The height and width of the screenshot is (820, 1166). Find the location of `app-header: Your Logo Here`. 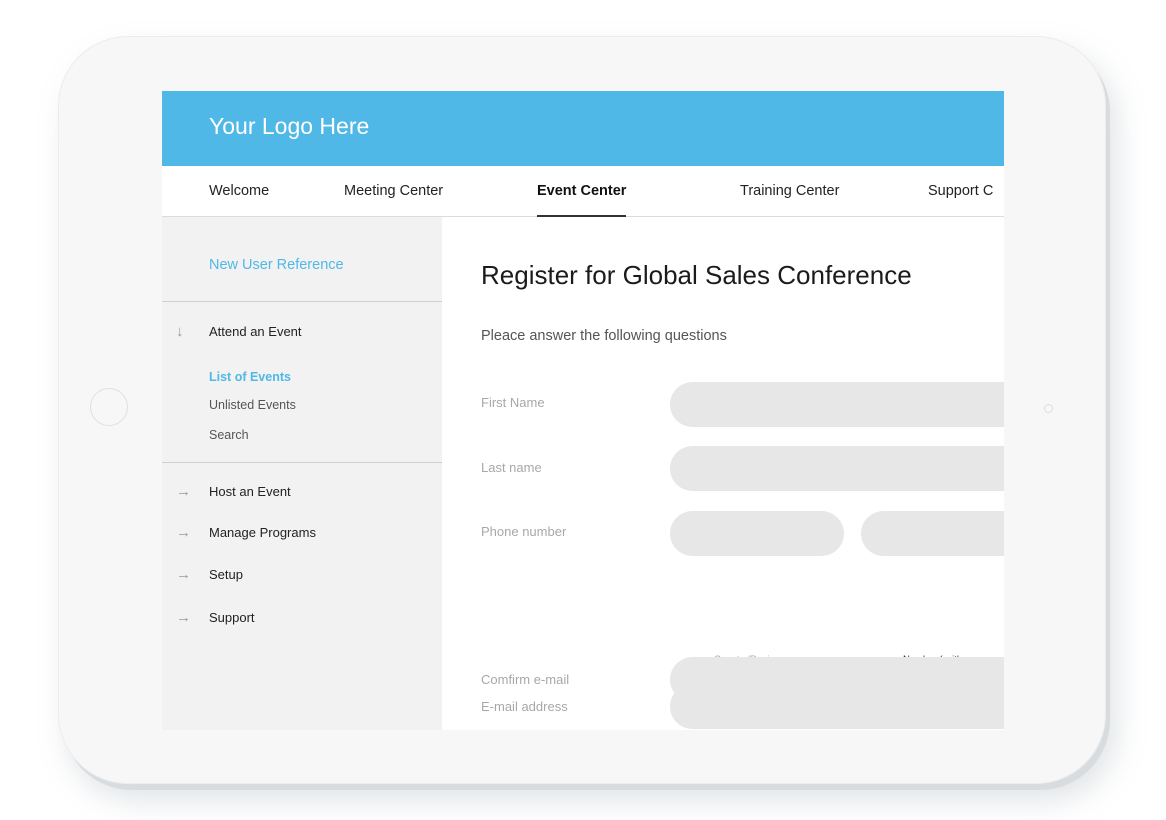

app-header: Your Logo Here is located at coordinates (583, 128).